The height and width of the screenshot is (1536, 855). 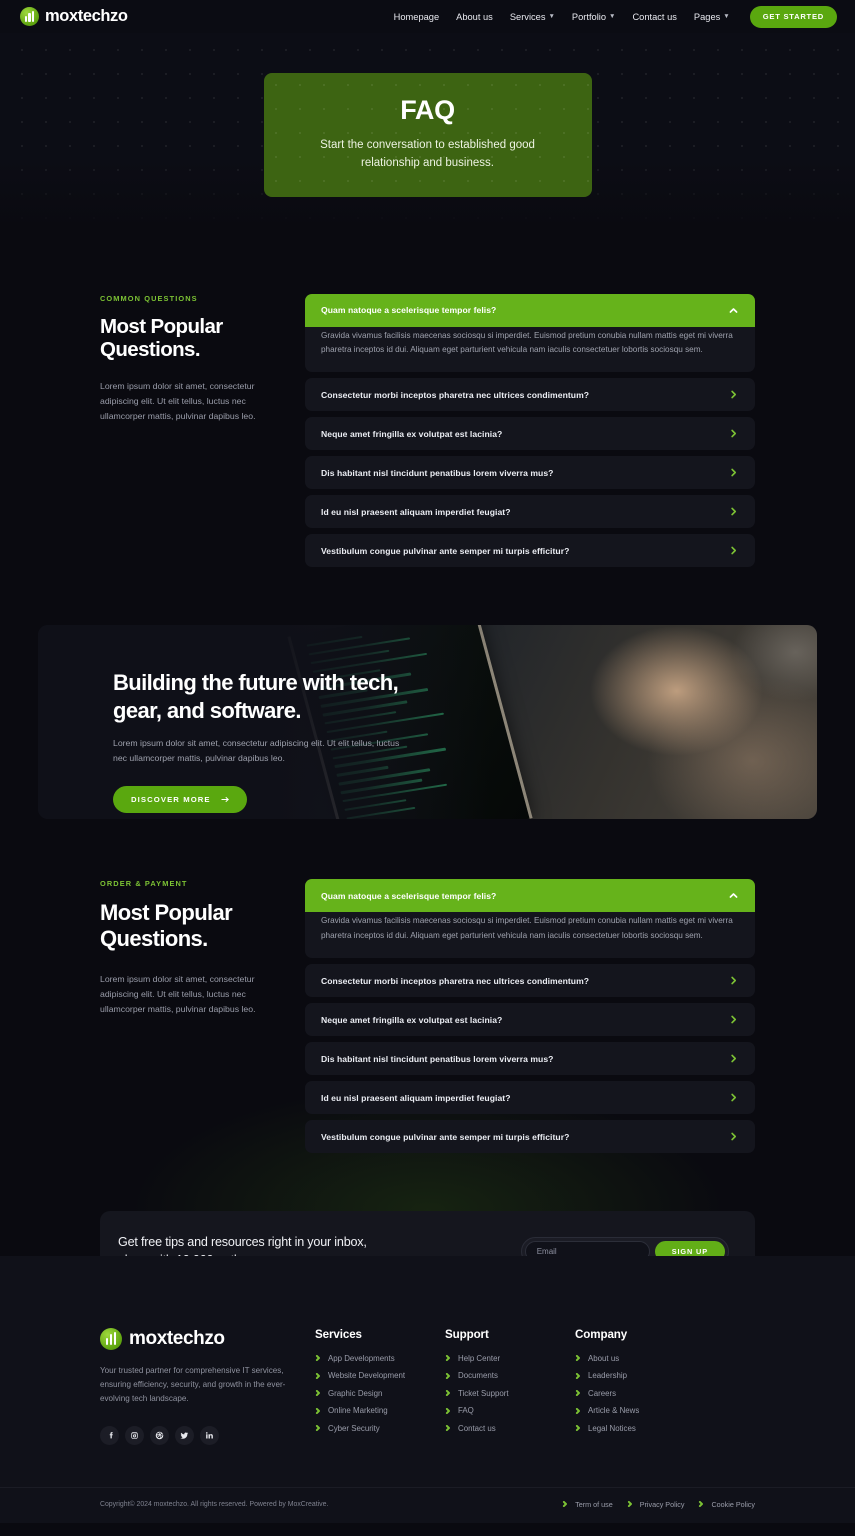 I want to click on footer-link-label: Website Development, so click(x=367, y=1375).